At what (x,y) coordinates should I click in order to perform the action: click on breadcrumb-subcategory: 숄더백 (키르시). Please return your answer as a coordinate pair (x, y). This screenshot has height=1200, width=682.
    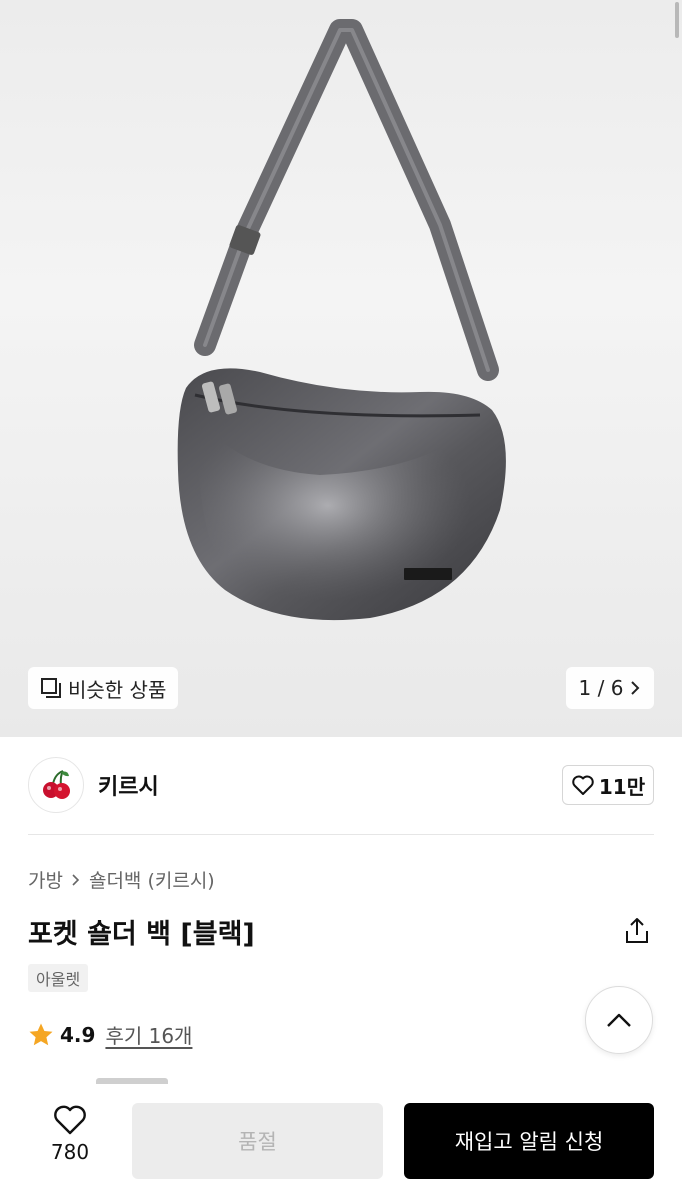
    Looking at the image, I should click on (152, 879).